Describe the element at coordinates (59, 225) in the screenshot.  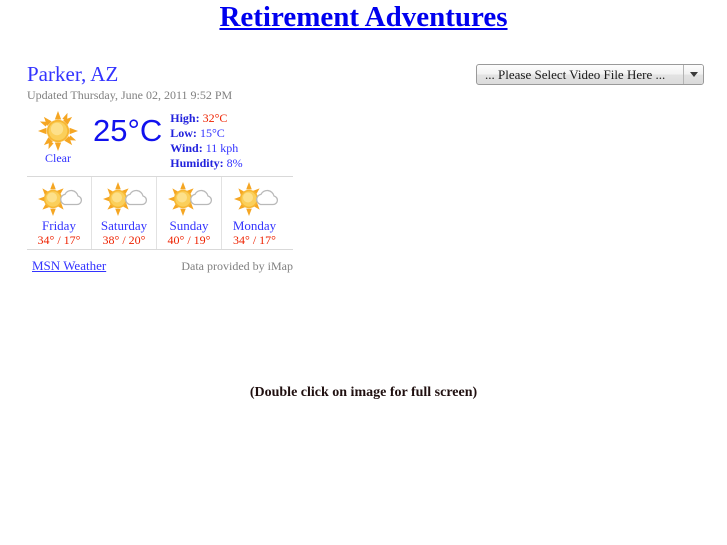
I see `forecast-day-name: Friday` at that location.